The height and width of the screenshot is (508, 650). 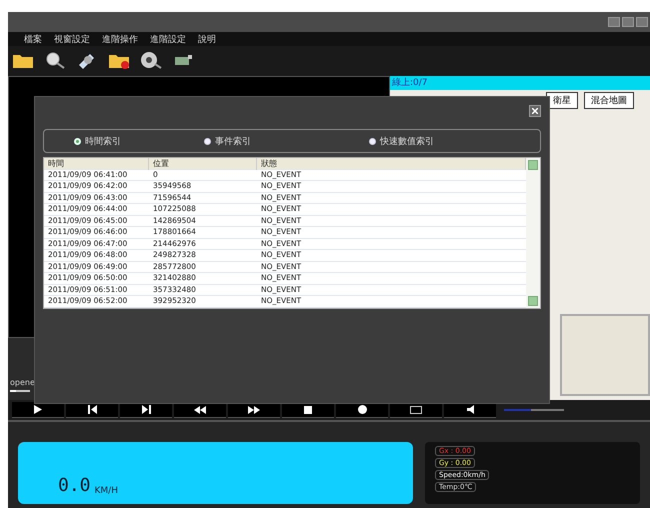 I want to click on film-reel-icon, so click(x=151, y=60).